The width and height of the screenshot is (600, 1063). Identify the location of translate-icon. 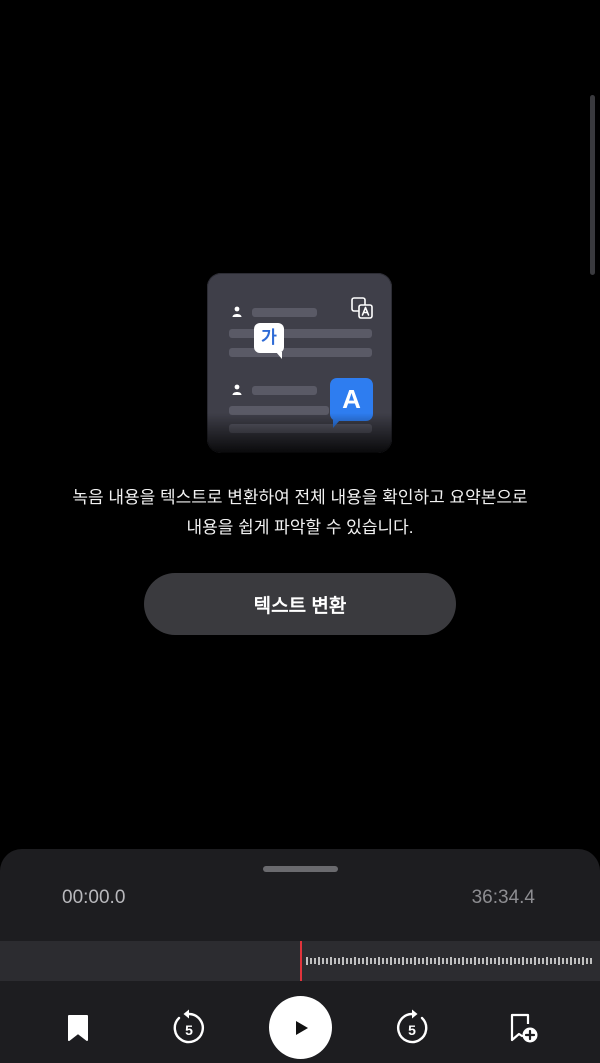
(362, 308).